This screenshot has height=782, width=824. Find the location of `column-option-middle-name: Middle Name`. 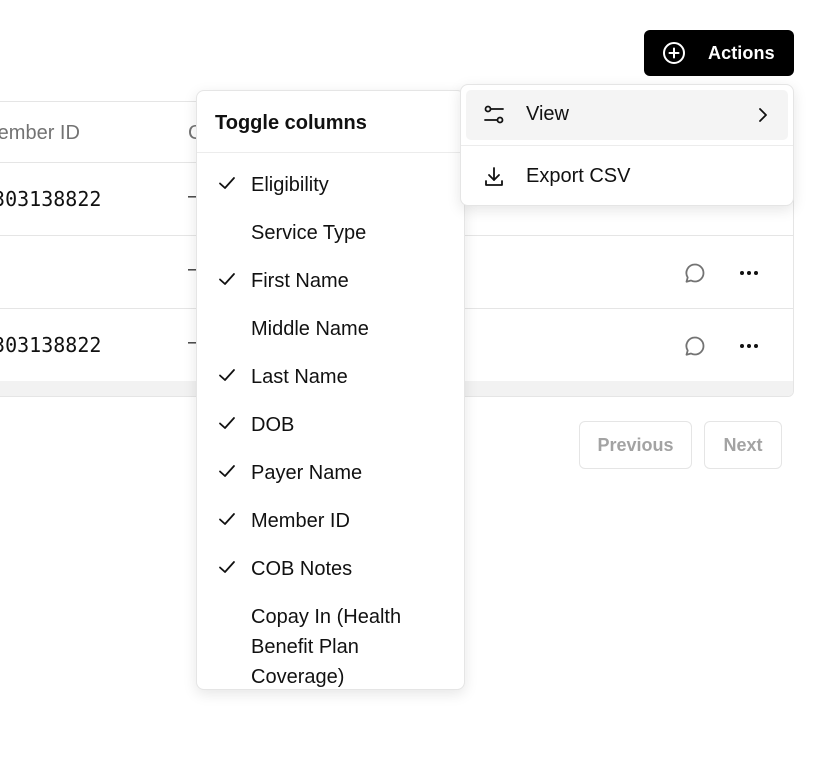

column-option-middle-name: Middle Name is located at coordinates (330, 338).